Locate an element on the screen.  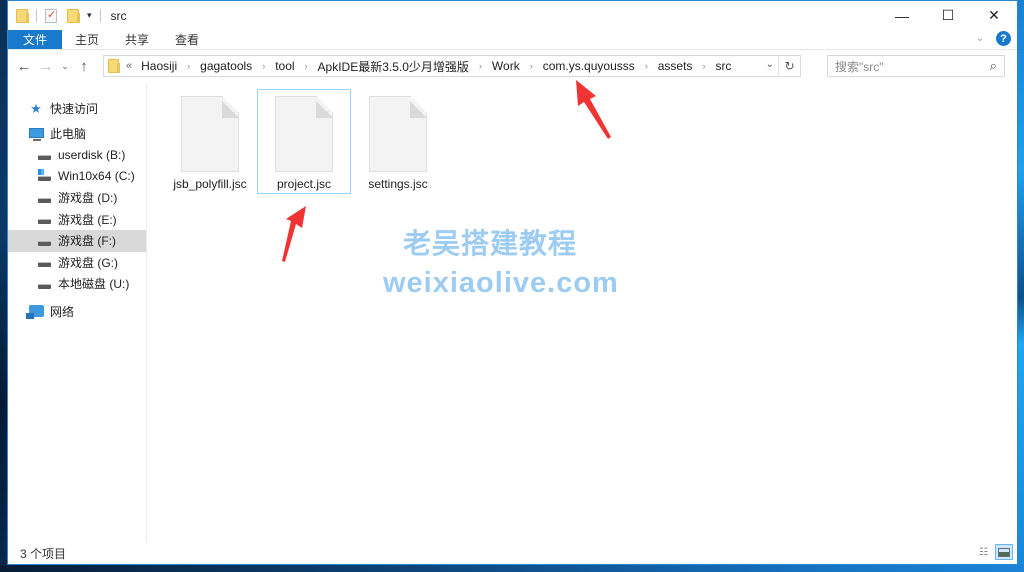
file-item-selected: project.jsc is located at coordinates (304, 141).